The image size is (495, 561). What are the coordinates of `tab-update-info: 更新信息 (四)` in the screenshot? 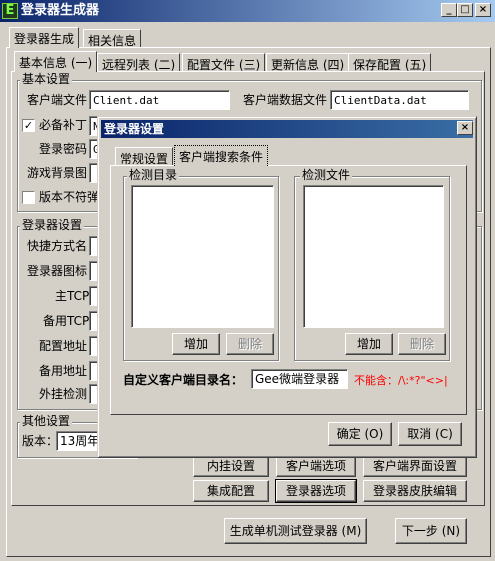 It's located at (308, 62).